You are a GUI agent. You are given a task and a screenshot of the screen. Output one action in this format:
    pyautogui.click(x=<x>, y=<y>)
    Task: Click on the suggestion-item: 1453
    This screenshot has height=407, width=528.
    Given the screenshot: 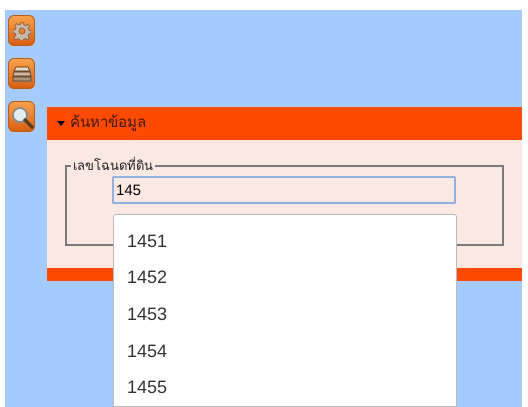 What is the action you would take?
    pyautogui.click(x=285, y=314)
    